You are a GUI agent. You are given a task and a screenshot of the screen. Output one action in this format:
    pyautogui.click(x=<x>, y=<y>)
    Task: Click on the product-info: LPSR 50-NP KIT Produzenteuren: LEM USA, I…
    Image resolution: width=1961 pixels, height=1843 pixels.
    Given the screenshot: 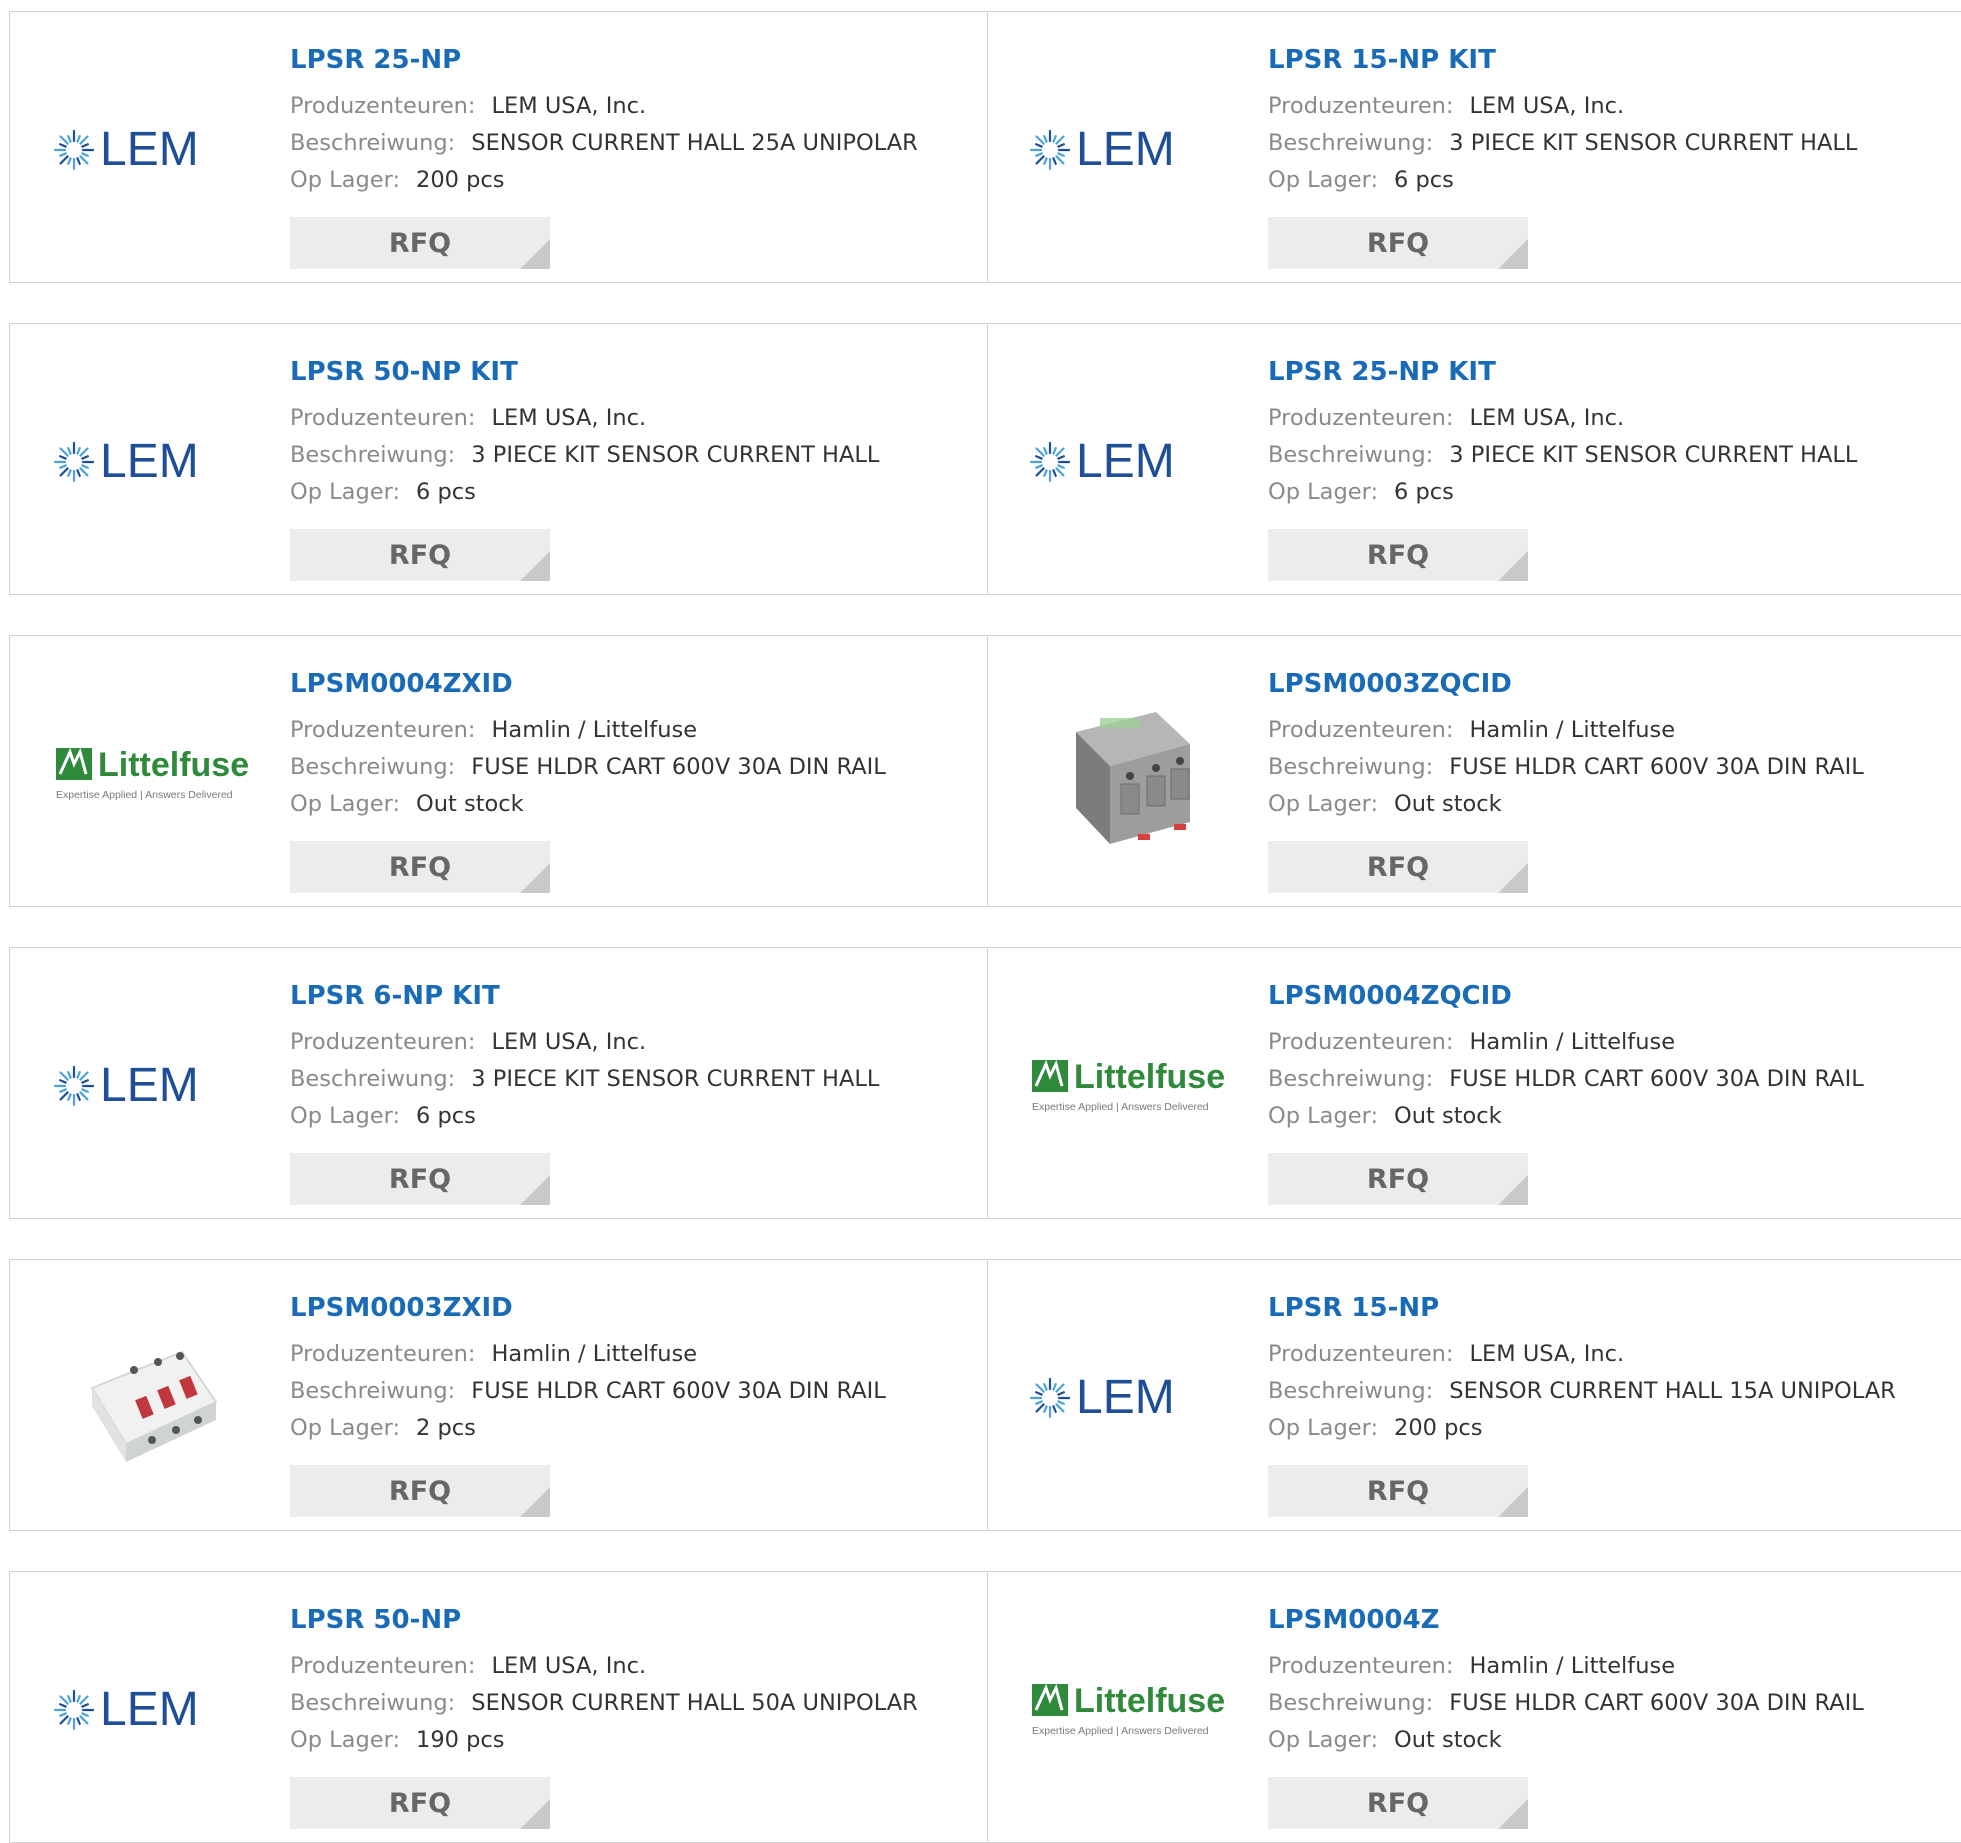 What is the action you would take?
    pyautogui.click(x=584, y=467)
    